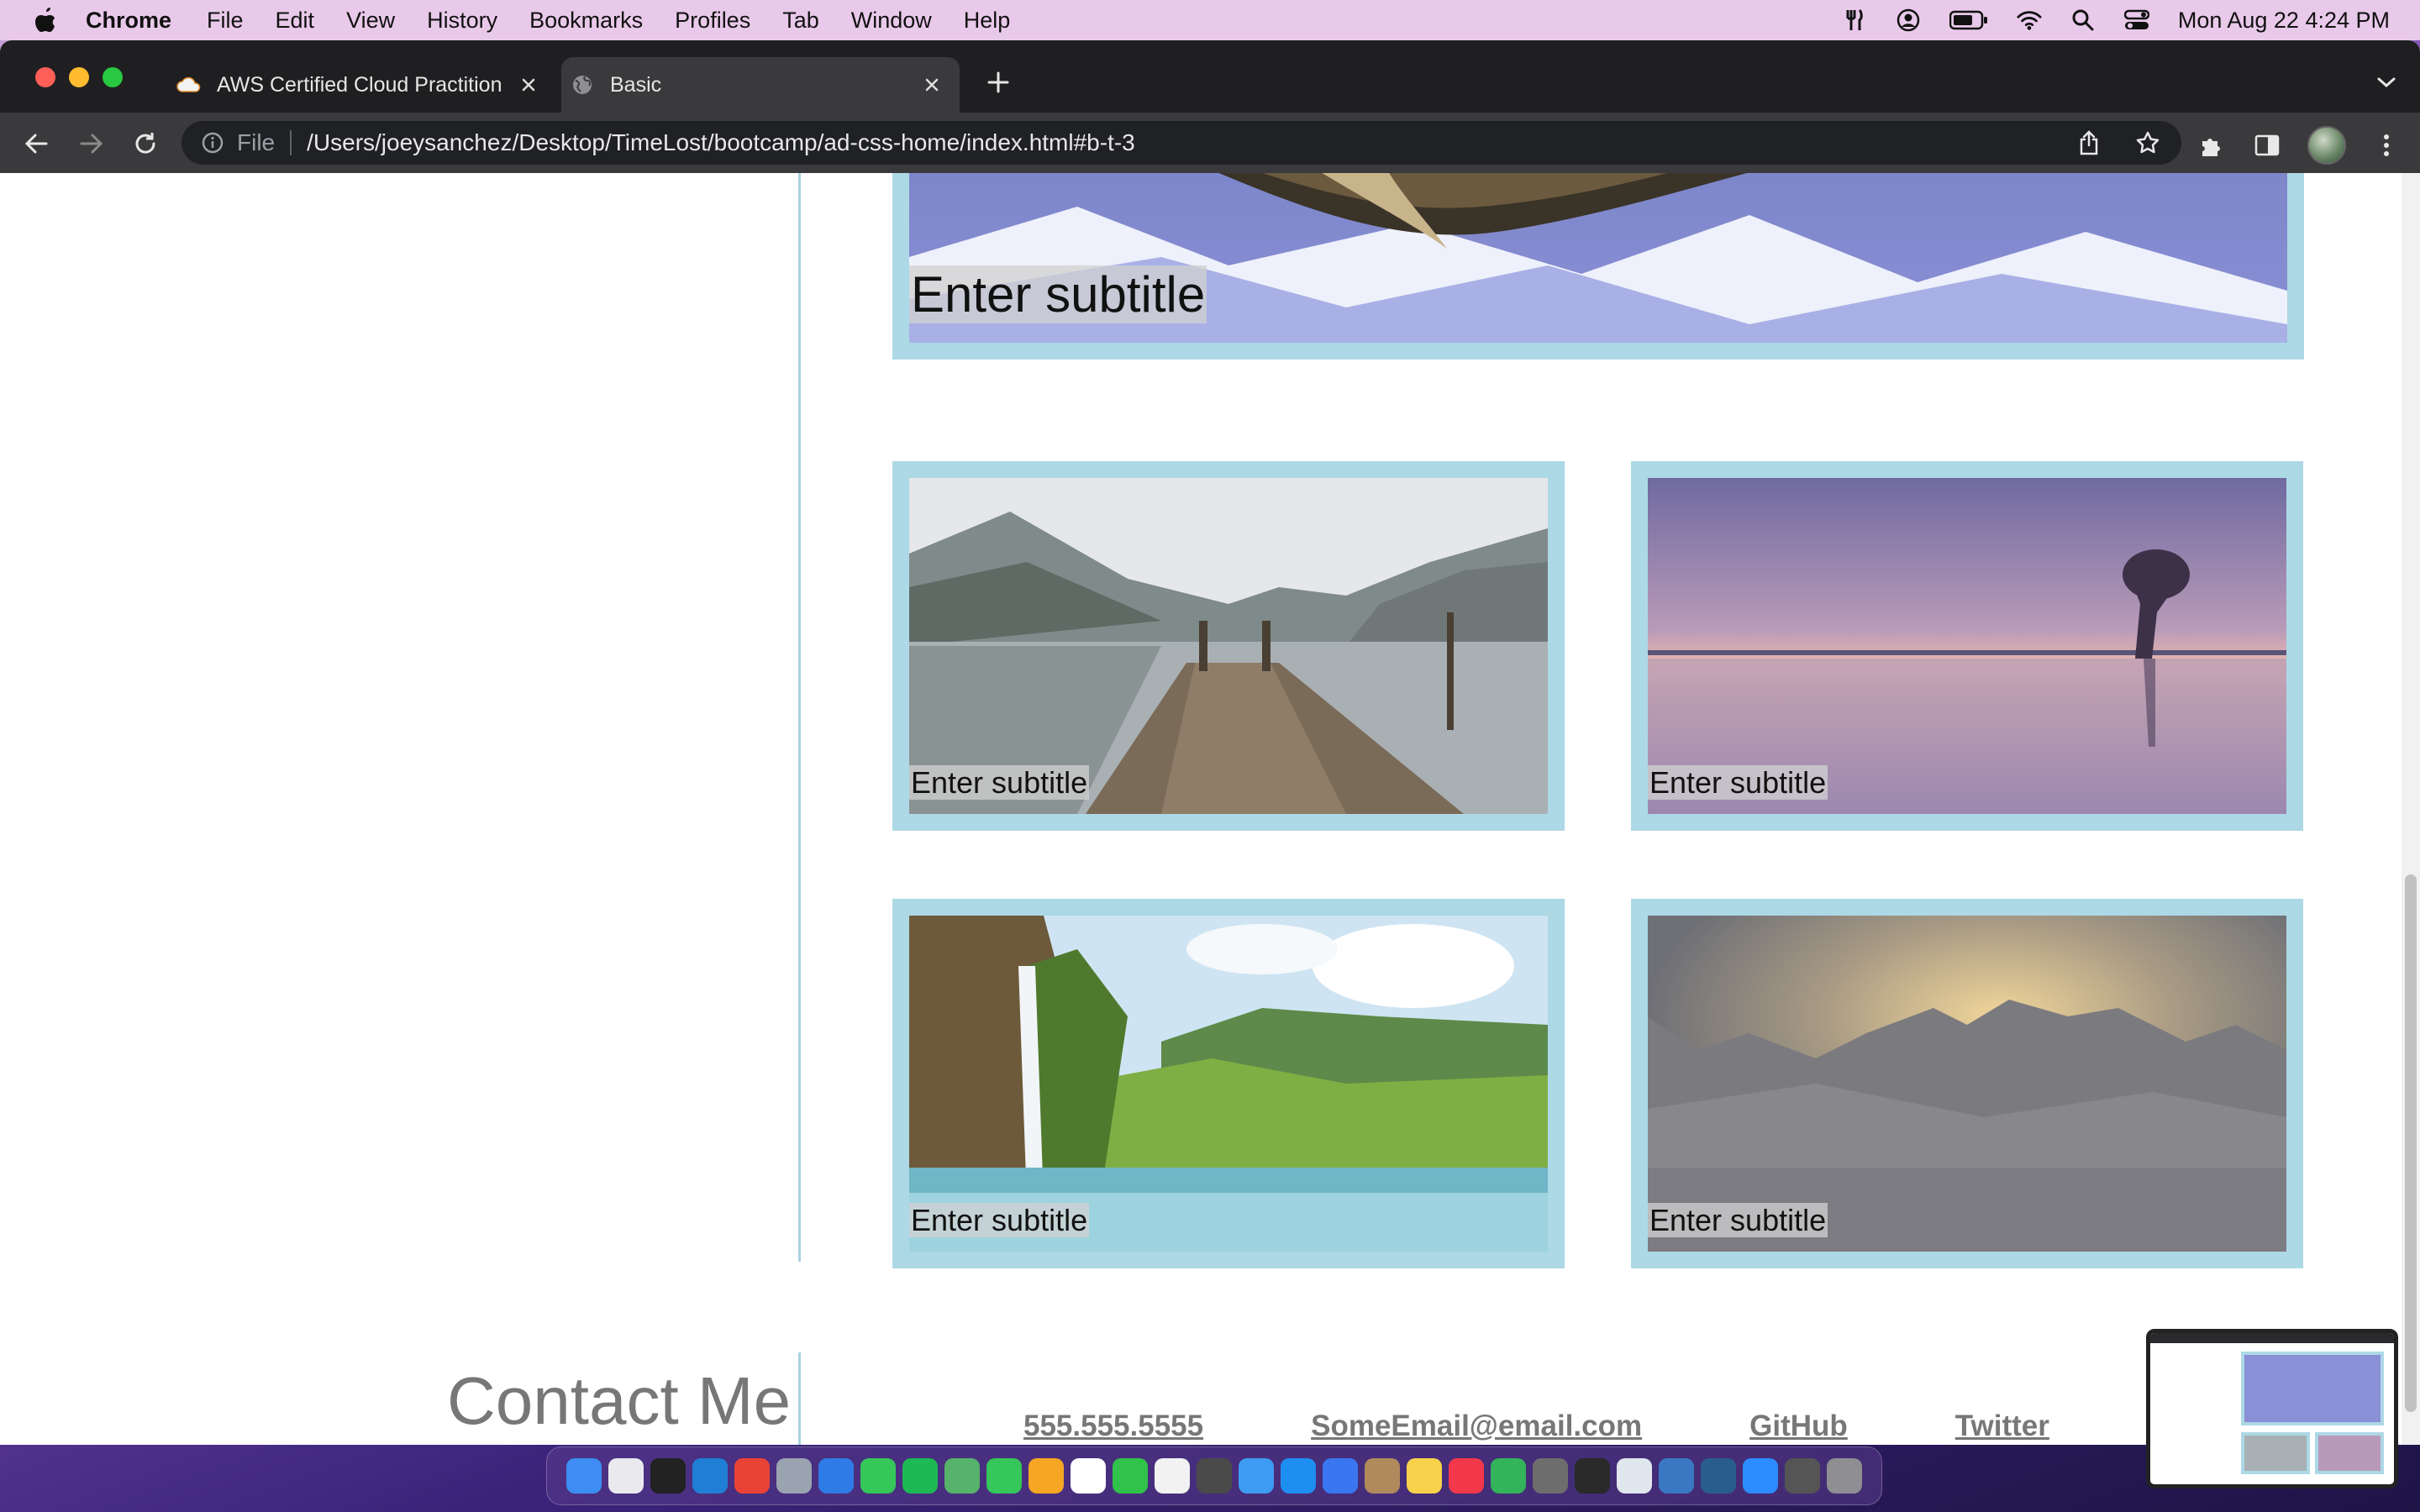 This screenshot has height=1512, width=2420. I want to click on menu-help: Help, so click(988, 21).